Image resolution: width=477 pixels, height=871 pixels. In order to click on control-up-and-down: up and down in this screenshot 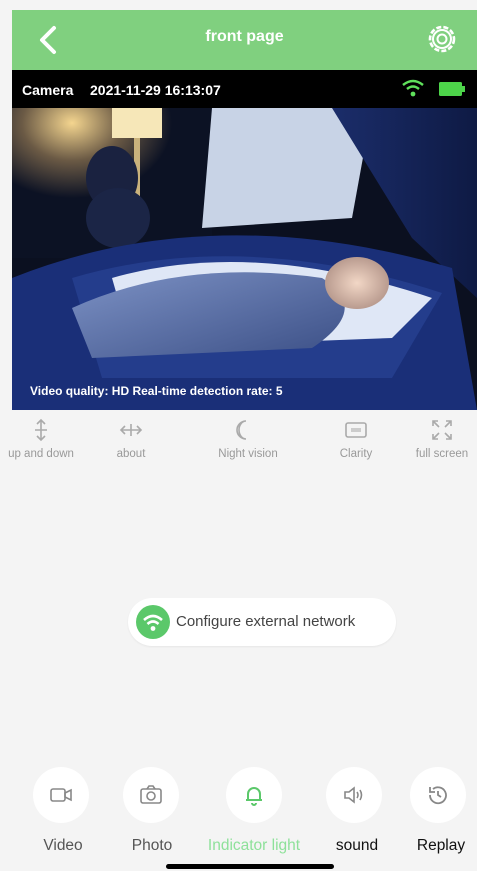, I will do `click(41, 439)`.